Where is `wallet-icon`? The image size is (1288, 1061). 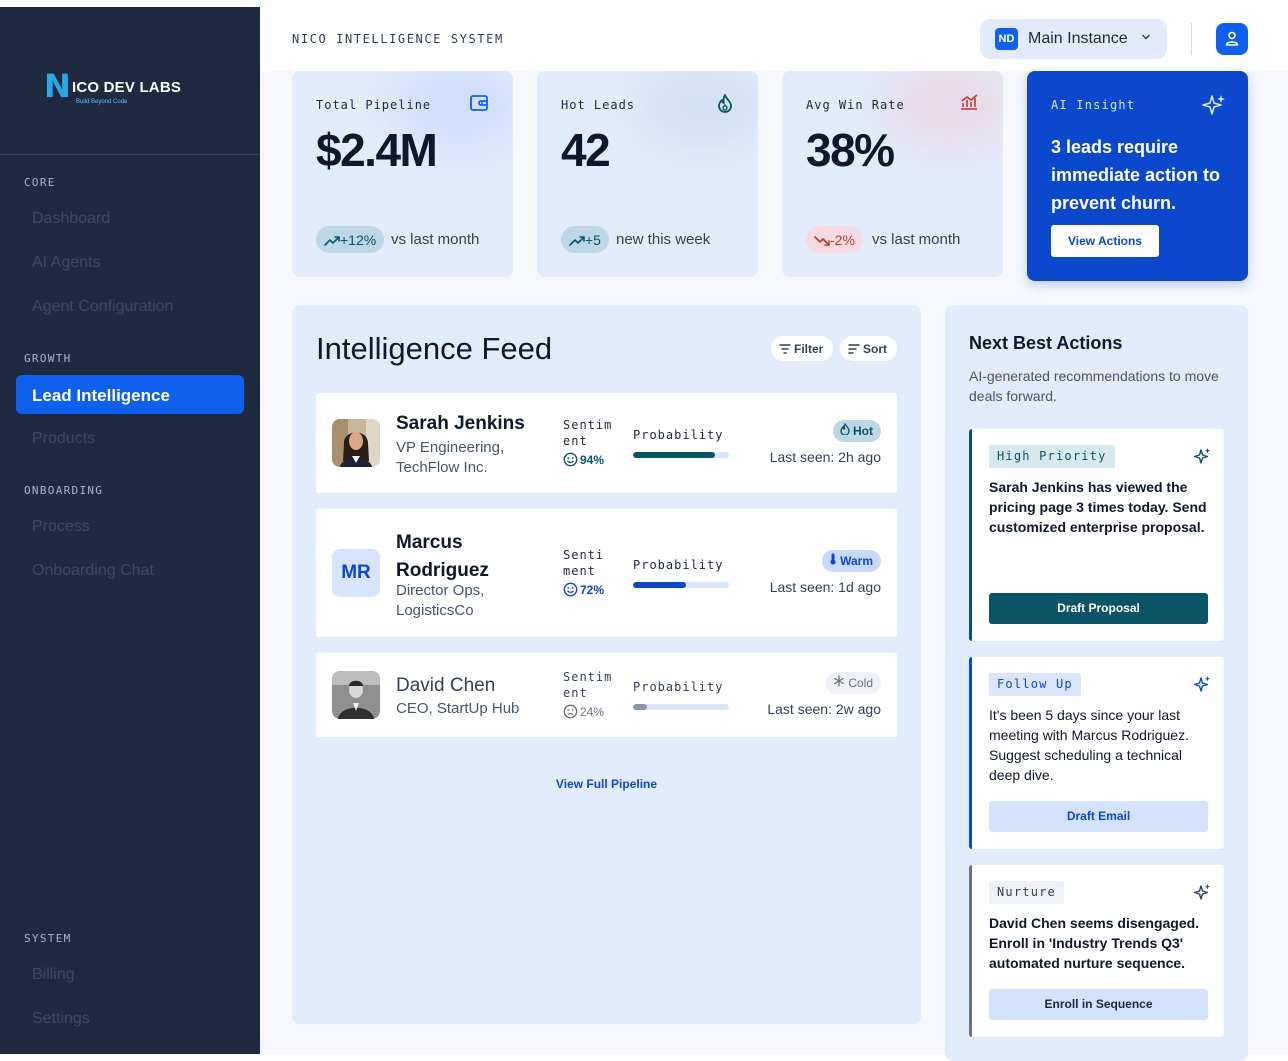 wallet-icon is located at coordinates (479, 103).